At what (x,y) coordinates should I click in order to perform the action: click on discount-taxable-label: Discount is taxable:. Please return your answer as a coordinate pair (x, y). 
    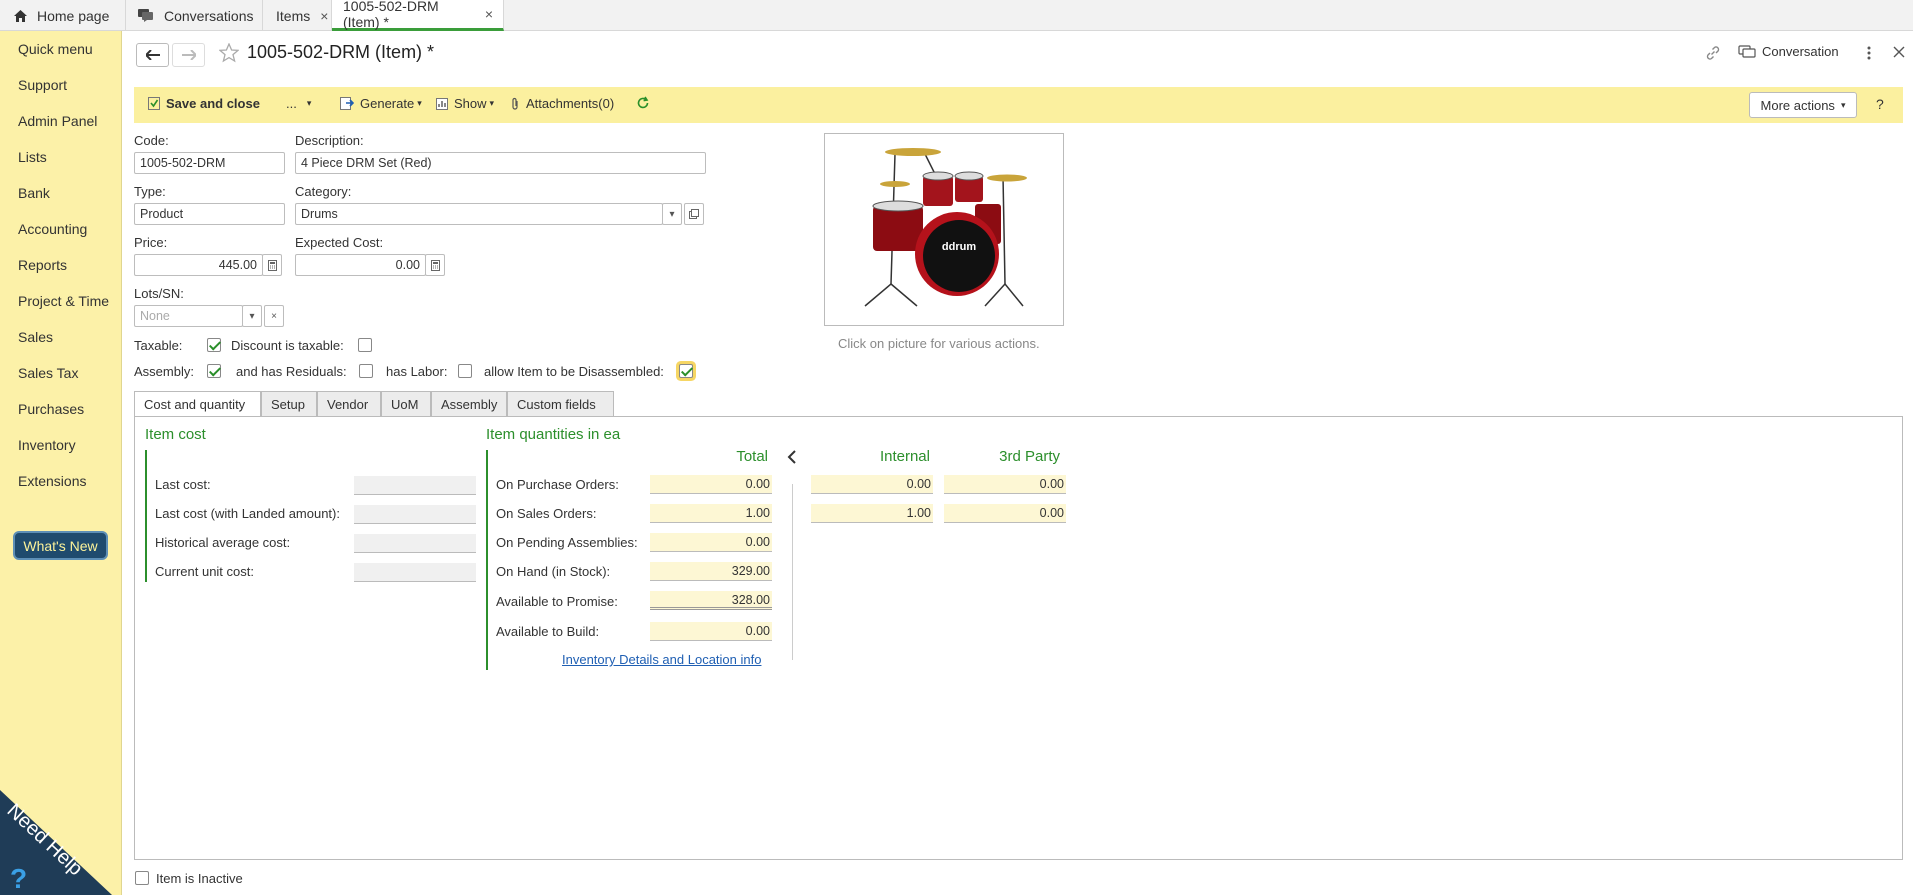
    Looking at the image, I should click on (287, 345).